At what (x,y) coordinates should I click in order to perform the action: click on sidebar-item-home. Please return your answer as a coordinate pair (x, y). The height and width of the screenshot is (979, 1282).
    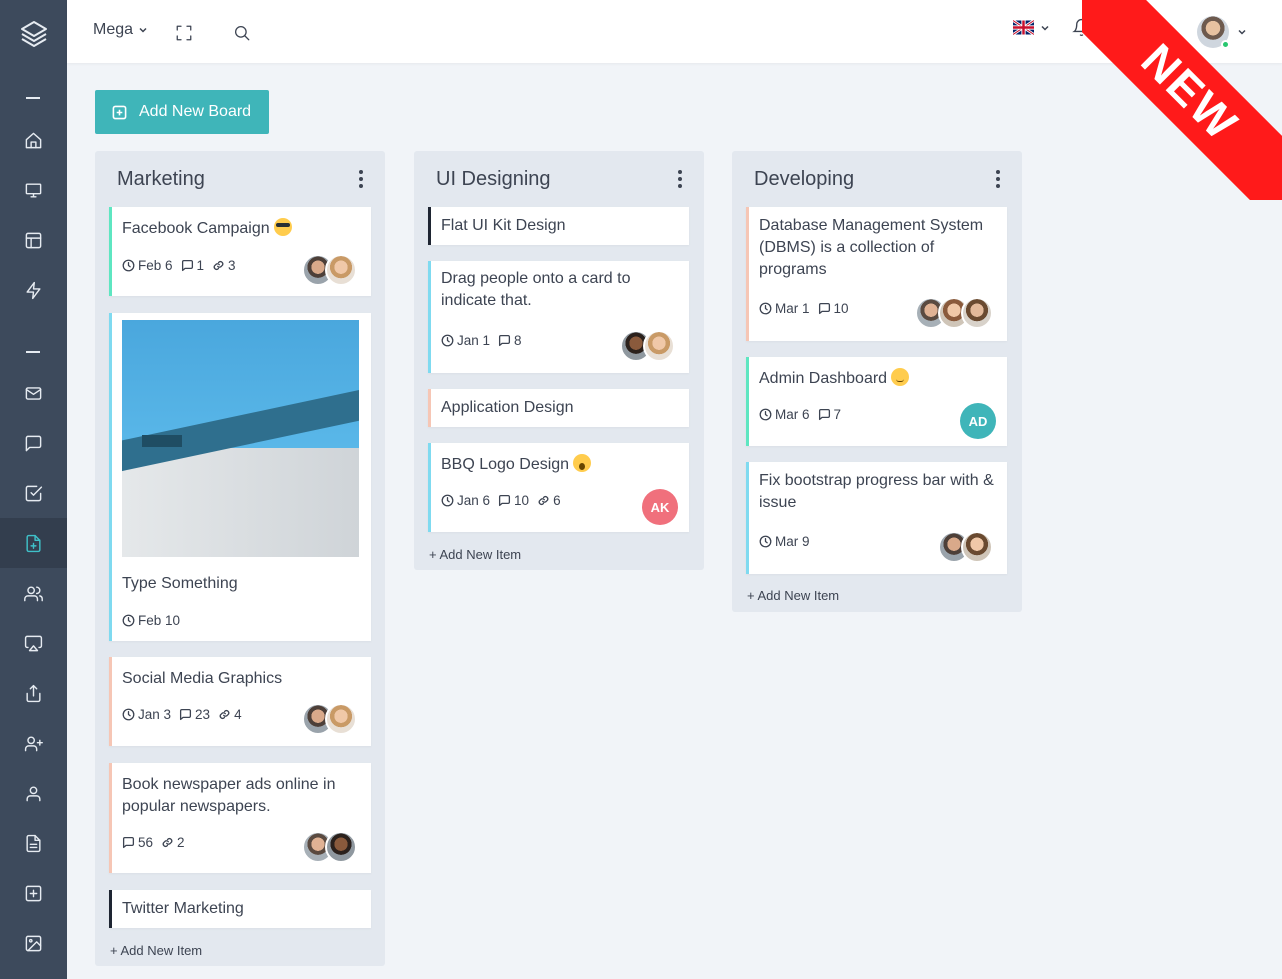
    Looking at the image, I should click on (33, 140).